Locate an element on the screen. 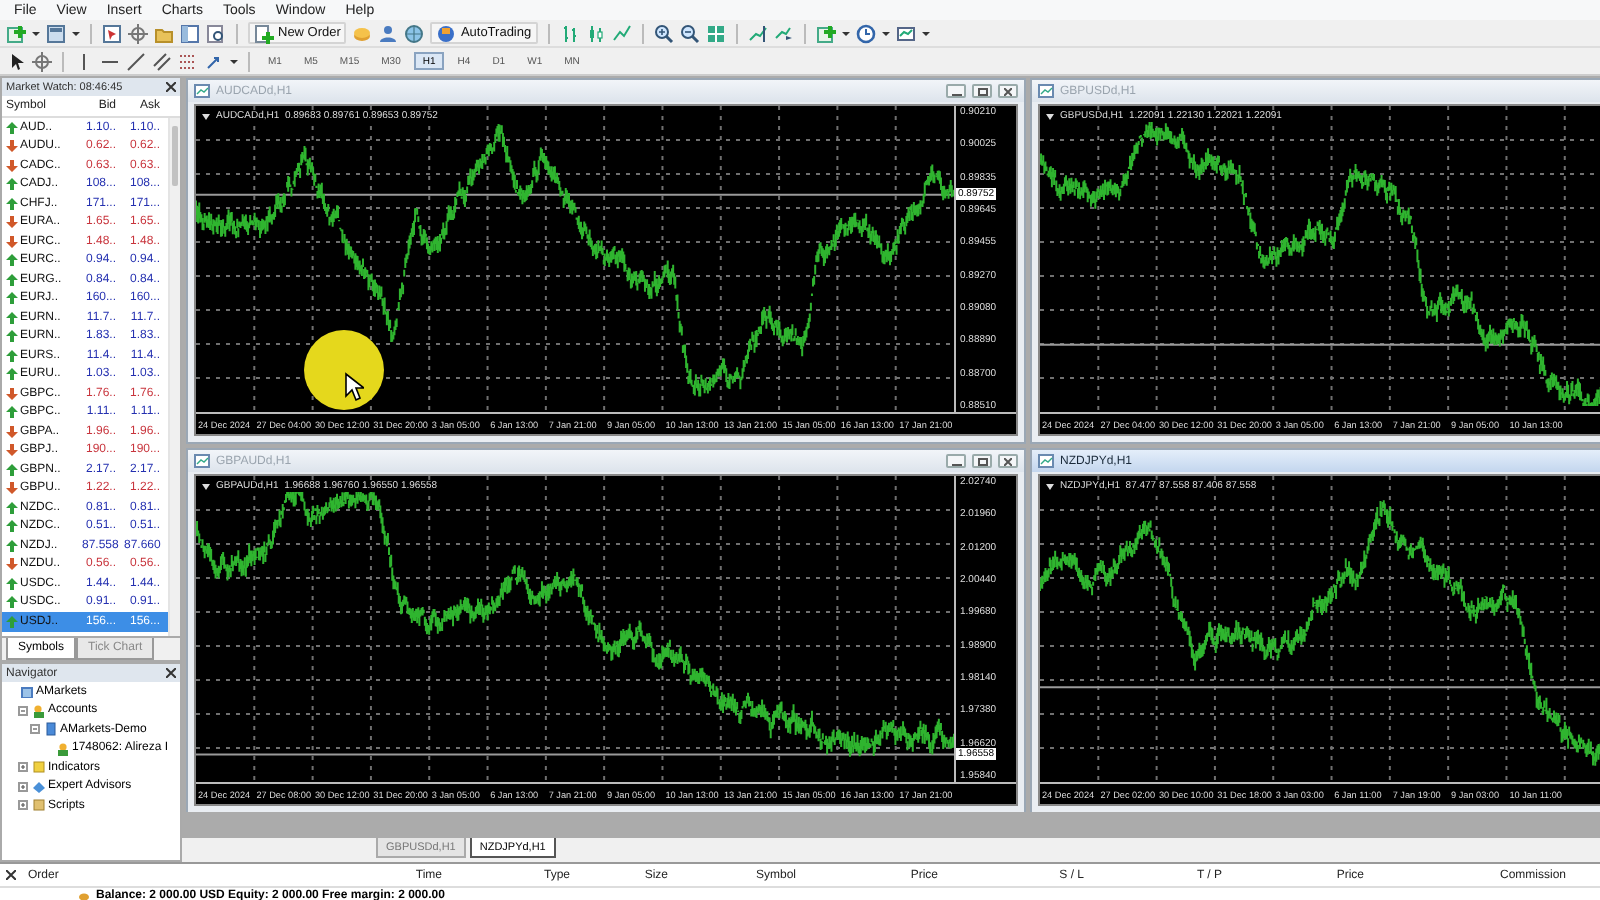 The width and height of the screenshot is (1600, 900). server-icon is located at coordinates (50, 729).